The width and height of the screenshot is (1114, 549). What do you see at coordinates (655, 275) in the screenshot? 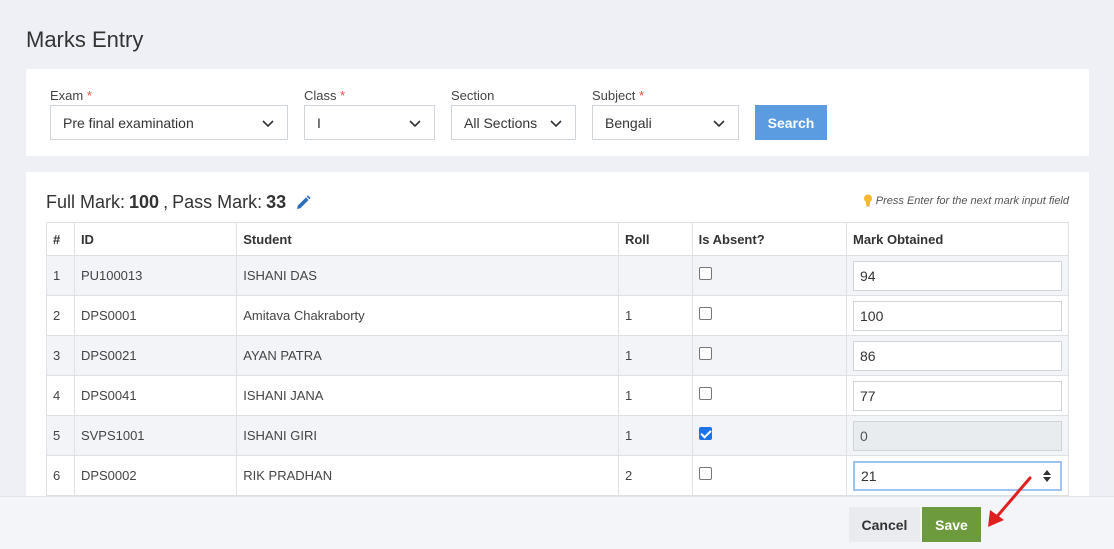
I see `roll-number` at bounding box center [655, 275].